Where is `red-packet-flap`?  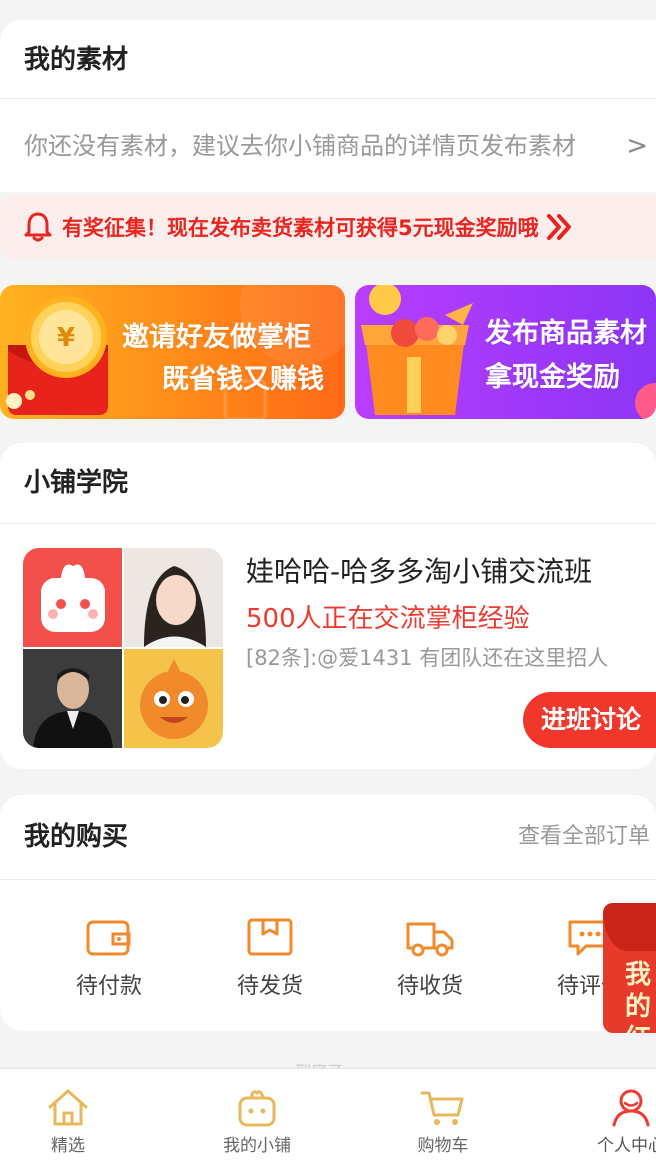
red-packet-flap is located at coordinates (629, 927).